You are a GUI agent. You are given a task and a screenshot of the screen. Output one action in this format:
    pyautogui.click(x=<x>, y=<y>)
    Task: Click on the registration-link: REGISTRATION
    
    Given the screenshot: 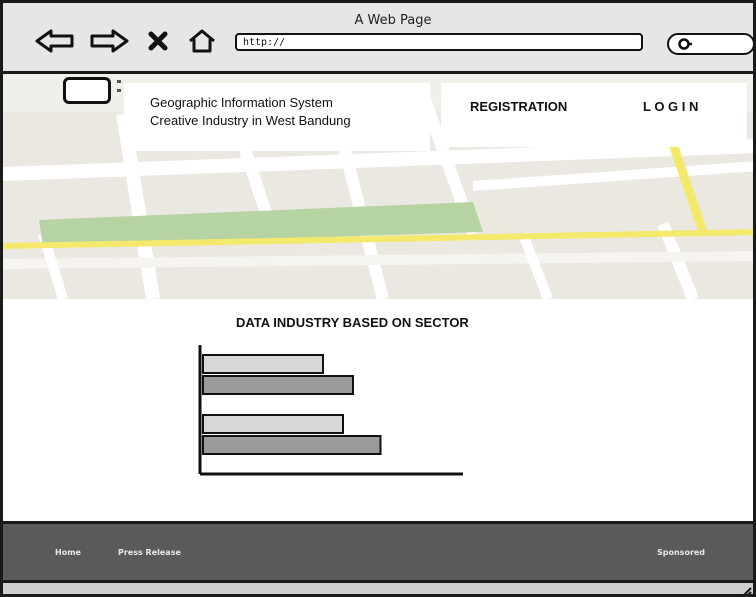 What is the action you would take?
    pyautogui.click(x=518, y=106)
    